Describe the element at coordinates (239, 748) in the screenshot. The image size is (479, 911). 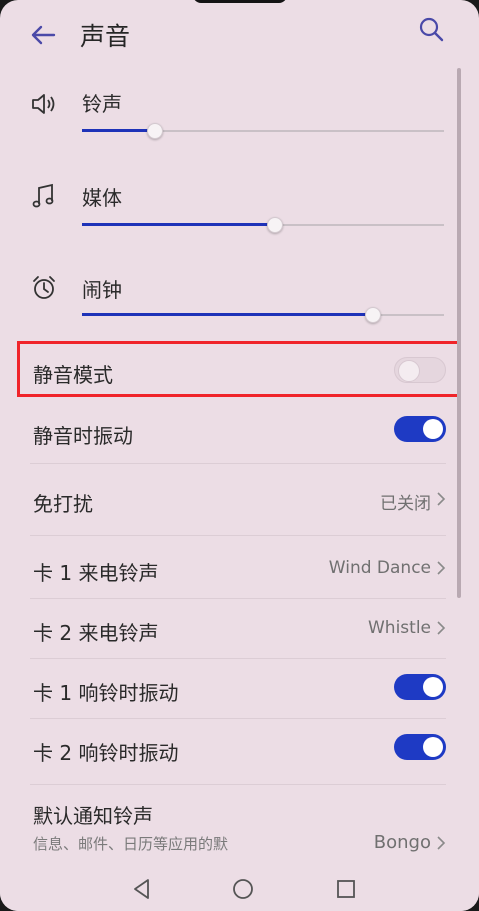
I see `sim2-vibrate-row: 卡 2 响铃时振动` at that location.